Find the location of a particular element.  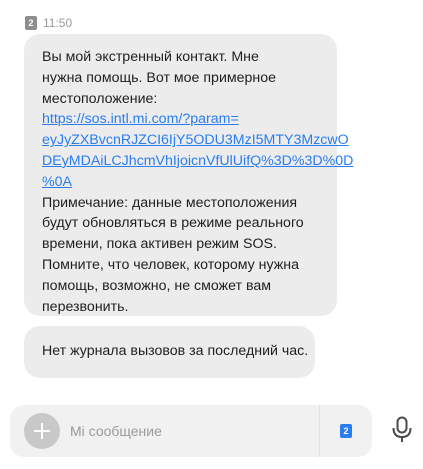

message-line: местоположение: is located at coordinates (100, 98).